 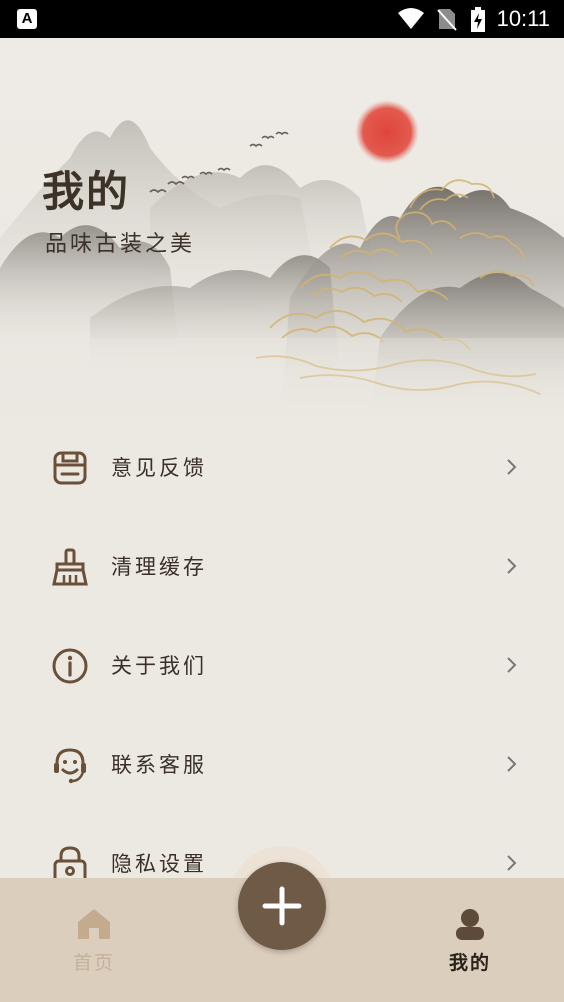 I want to click on feedback-icon, so click(x=70, y=468).